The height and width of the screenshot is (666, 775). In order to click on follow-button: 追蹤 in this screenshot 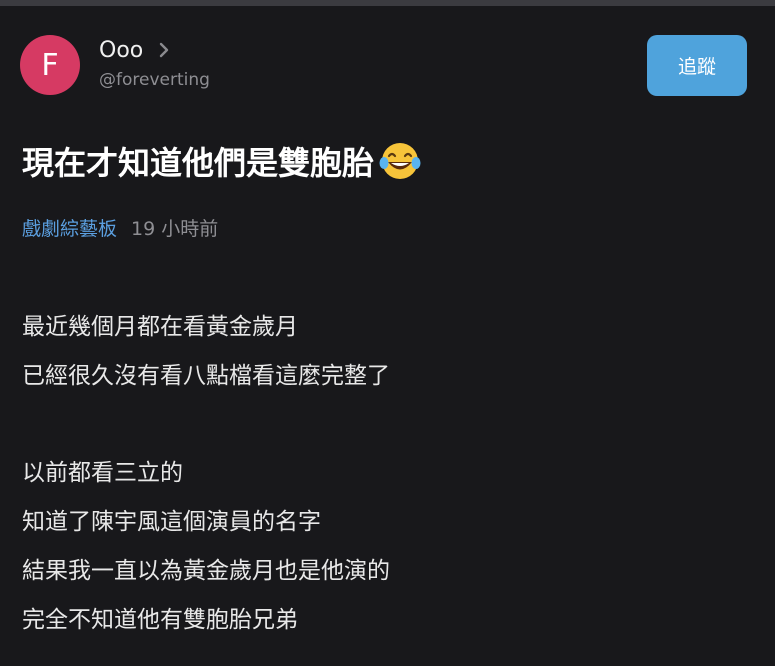, I will do `click(697, 65)`.